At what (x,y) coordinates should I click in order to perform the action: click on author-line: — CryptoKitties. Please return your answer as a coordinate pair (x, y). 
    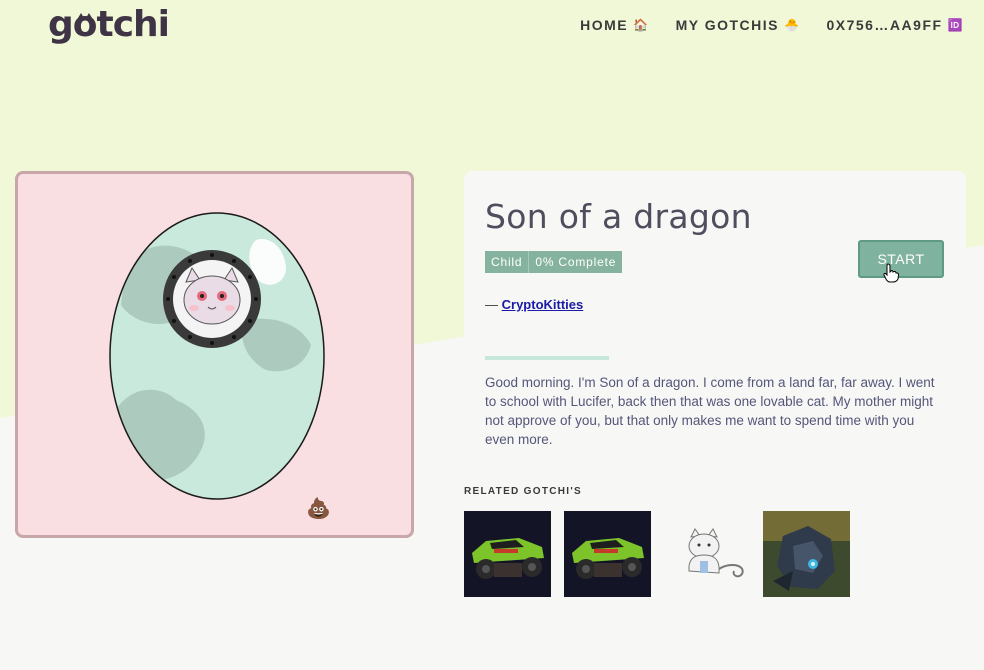
    Looking at the image, I should click on (534, 304).